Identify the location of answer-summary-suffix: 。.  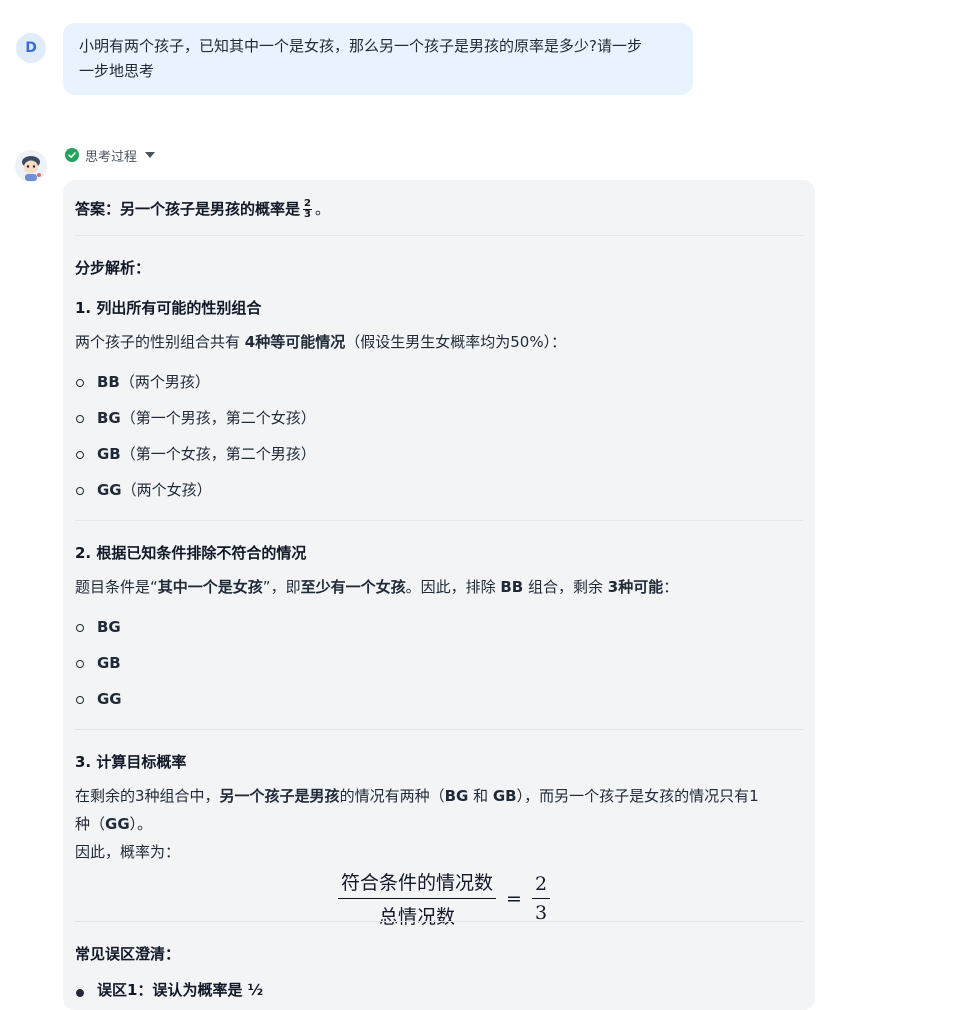
(322, 209).